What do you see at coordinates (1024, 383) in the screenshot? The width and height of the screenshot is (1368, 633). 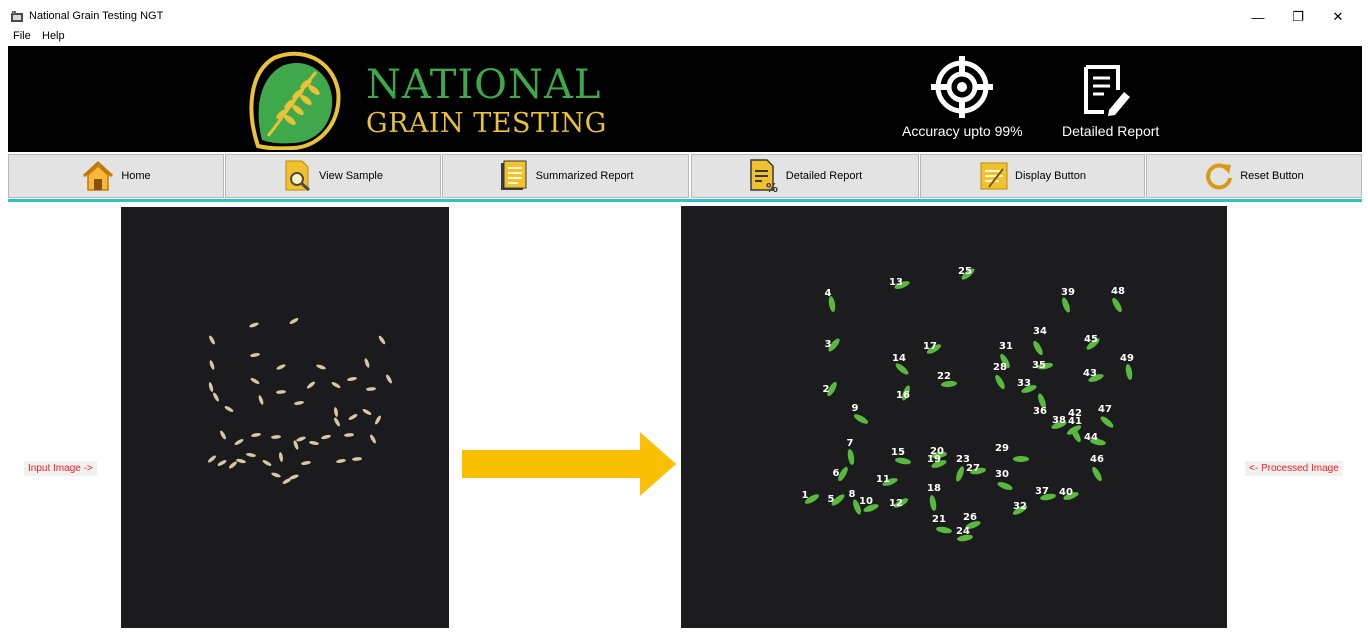 I see `grain-number-label: 33` at bounding box center [1024, 383].